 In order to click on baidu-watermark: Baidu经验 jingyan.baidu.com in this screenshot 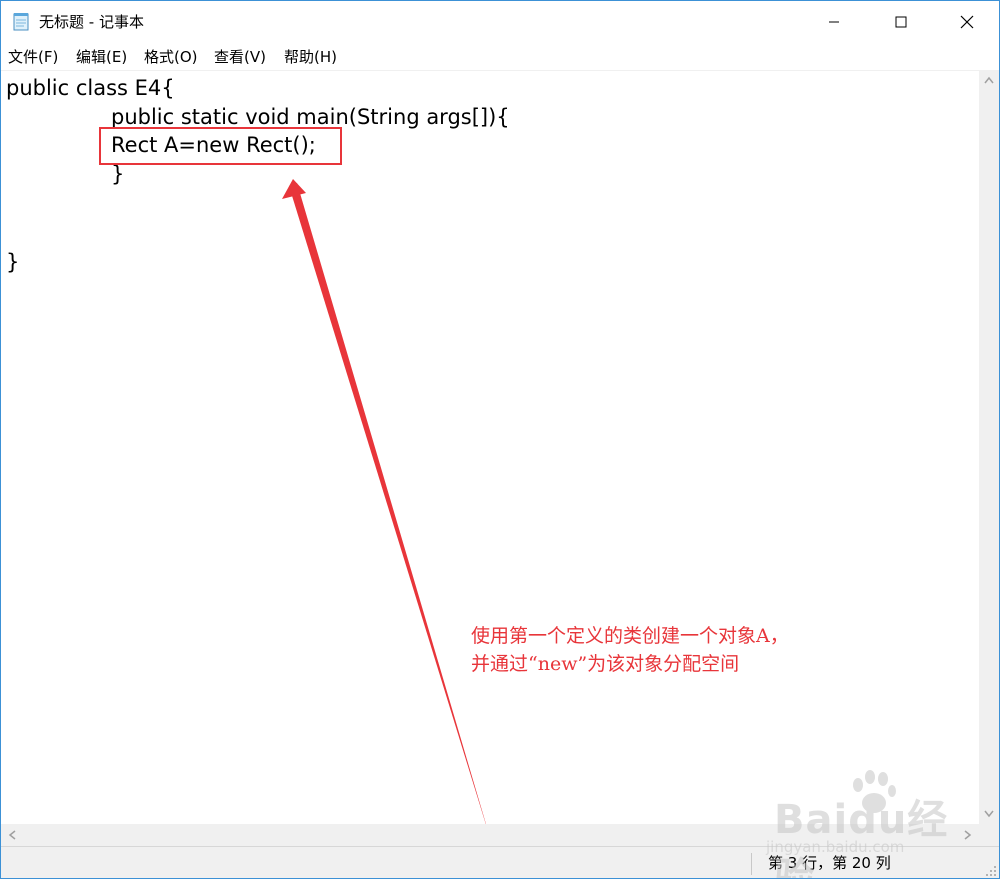, I will do `click(856, 823)`.